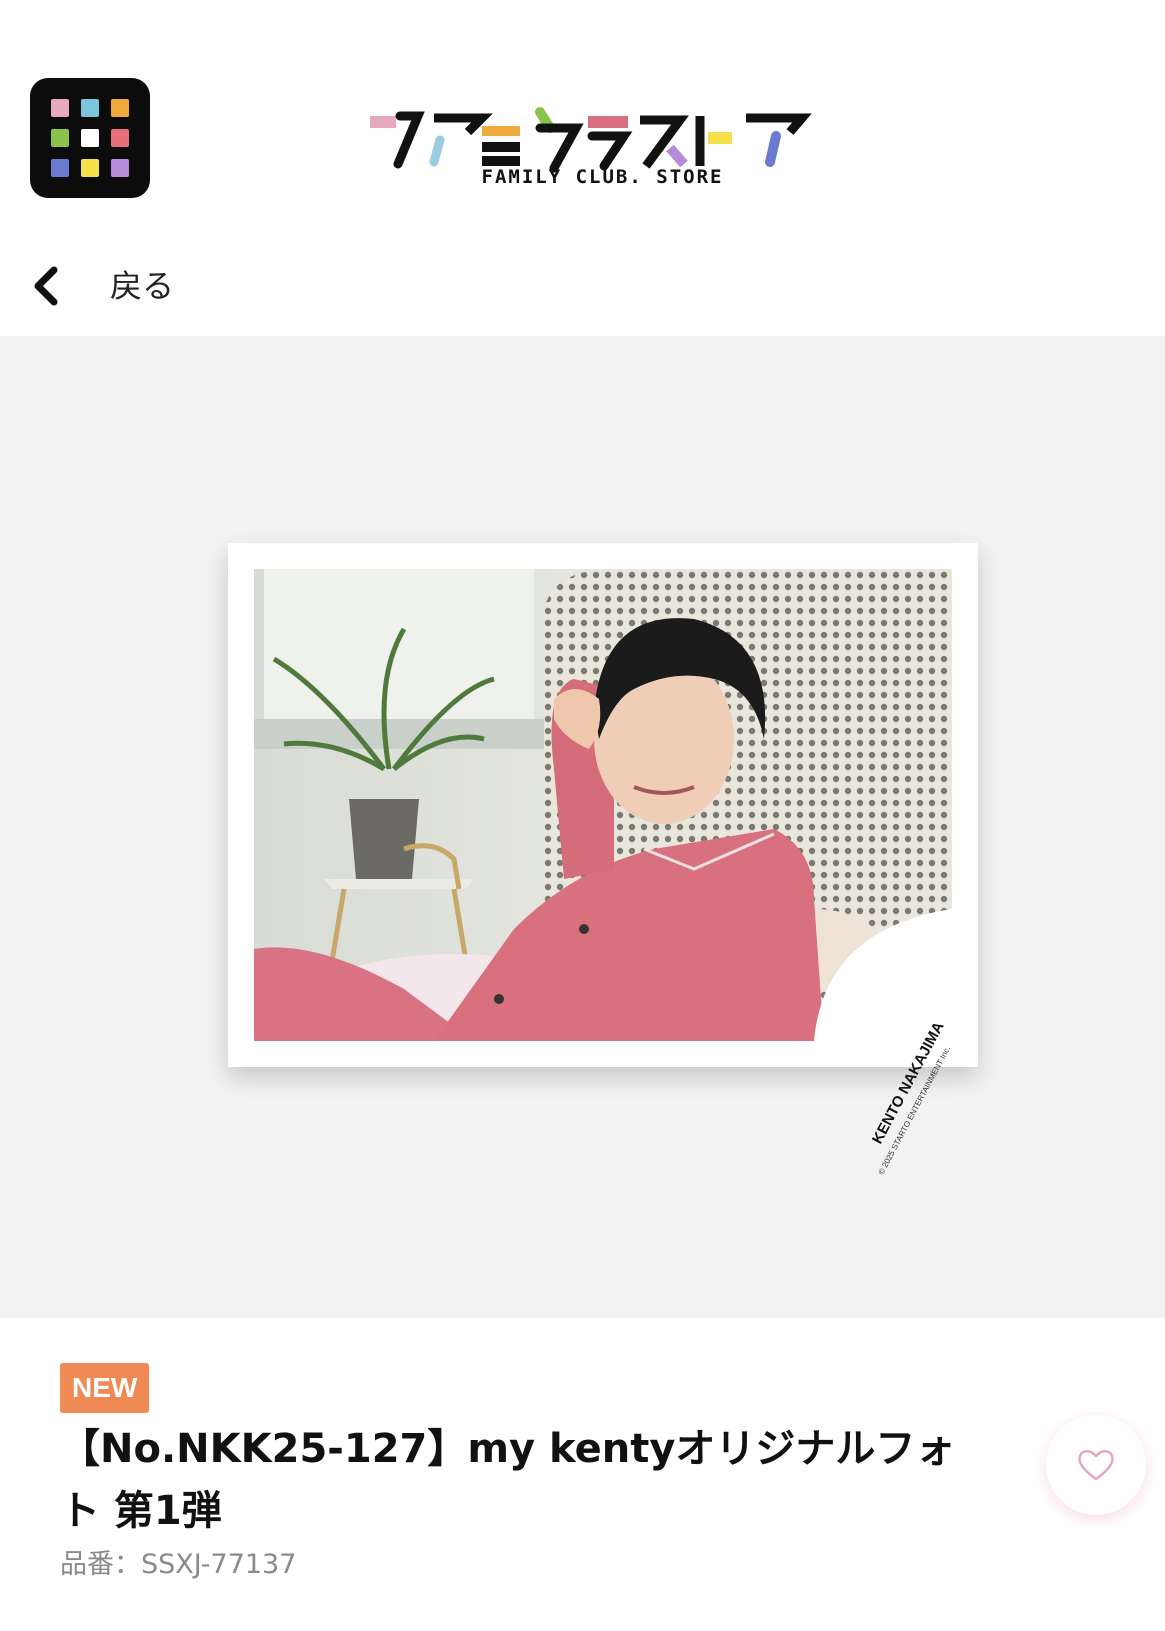 The height and width of the screenshot is (1631, 1165). I want to click on menu-grid-icon, so click(90, 138).